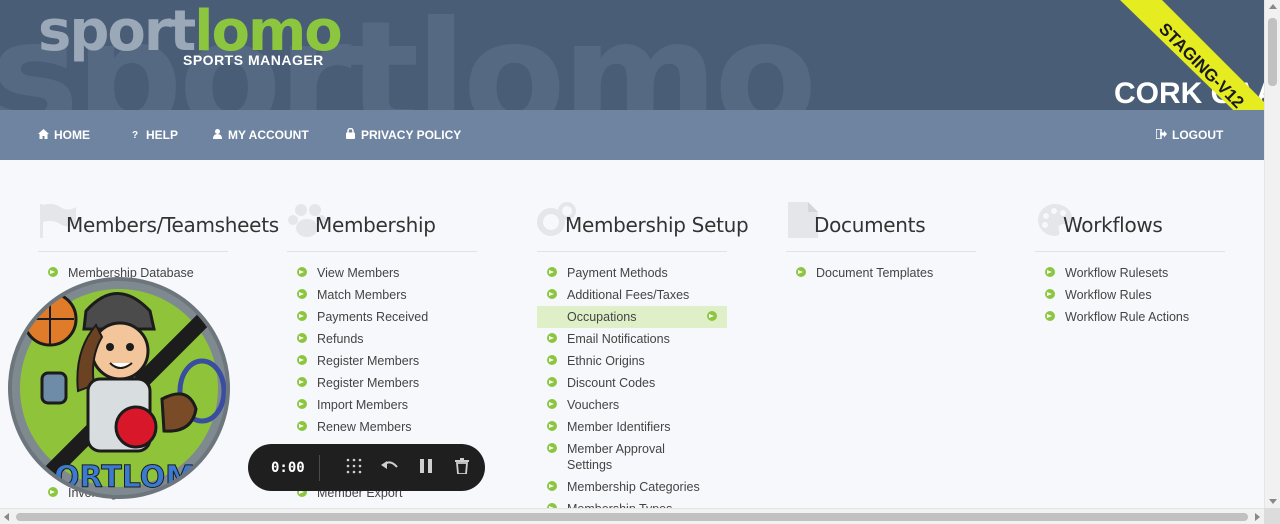 This screenshot has height=524, width=1280. Describe the element at coordinates (1130, 226) in the screenshot. I see `section-header: Workflows` at that location.